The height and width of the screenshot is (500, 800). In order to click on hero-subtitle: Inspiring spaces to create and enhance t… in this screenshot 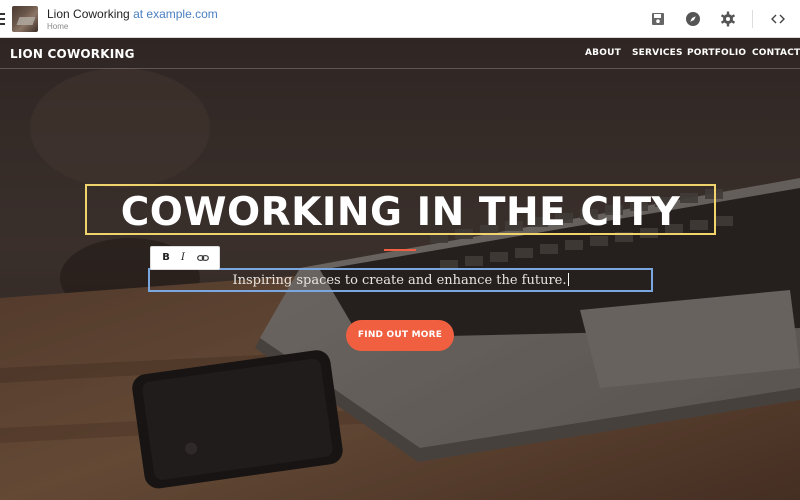, I will do `click(399, 280)`.